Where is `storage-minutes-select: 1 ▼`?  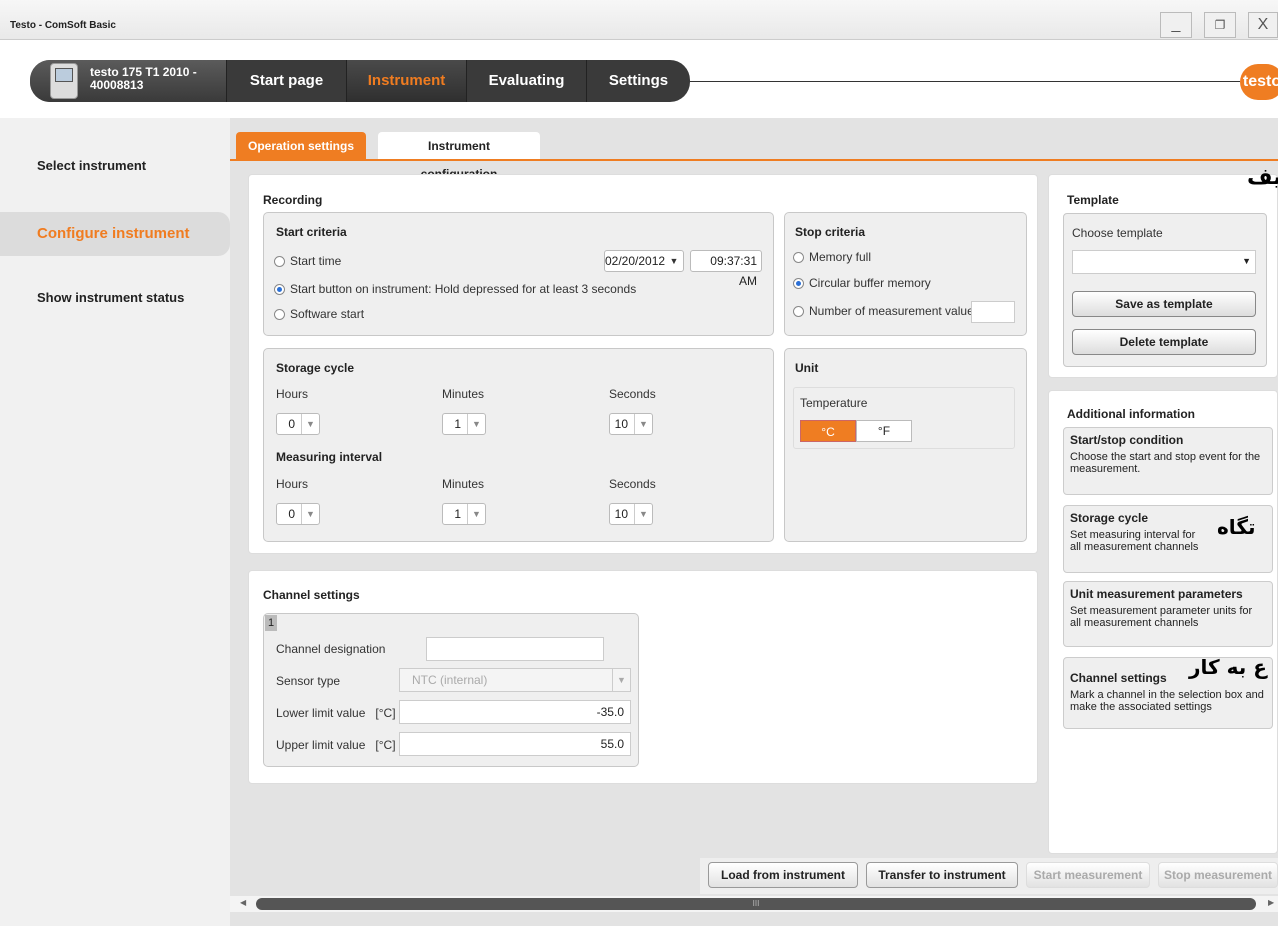 storage-minutes-select: 1 ▼ is located at coordinates (464, 424).